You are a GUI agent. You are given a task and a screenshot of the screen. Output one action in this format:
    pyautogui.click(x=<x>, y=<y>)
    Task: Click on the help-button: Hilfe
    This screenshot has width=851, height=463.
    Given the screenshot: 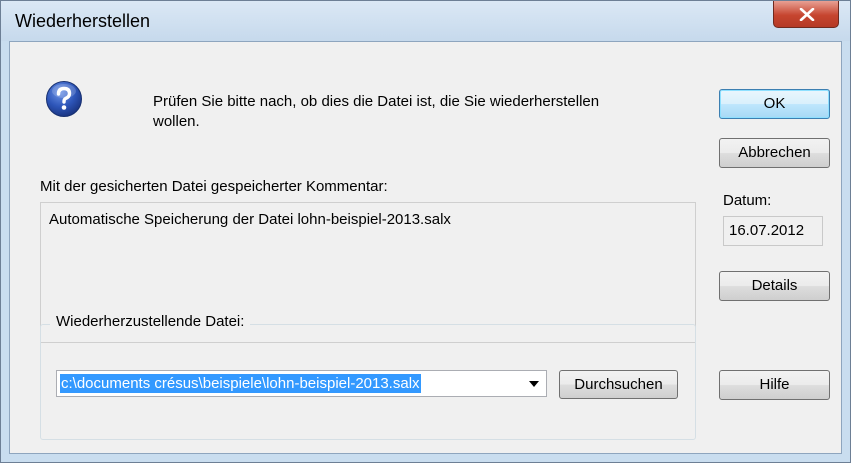 What is the action you would take?
    pyautogui.click(x=774, y=385)
    